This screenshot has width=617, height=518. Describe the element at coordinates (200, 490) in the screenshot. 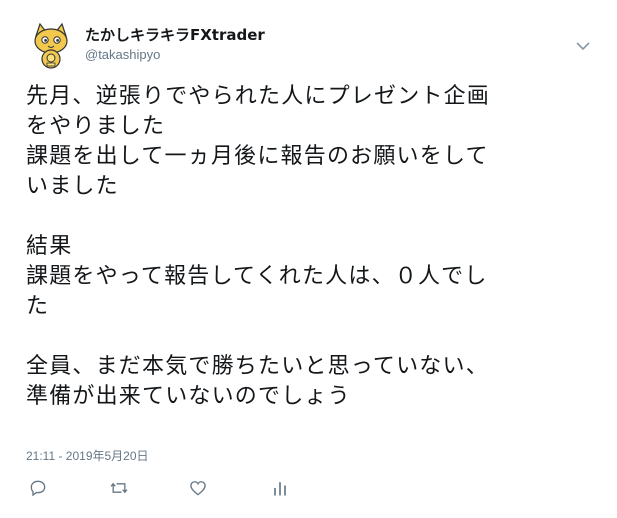

I see `heart-icon` at that location.